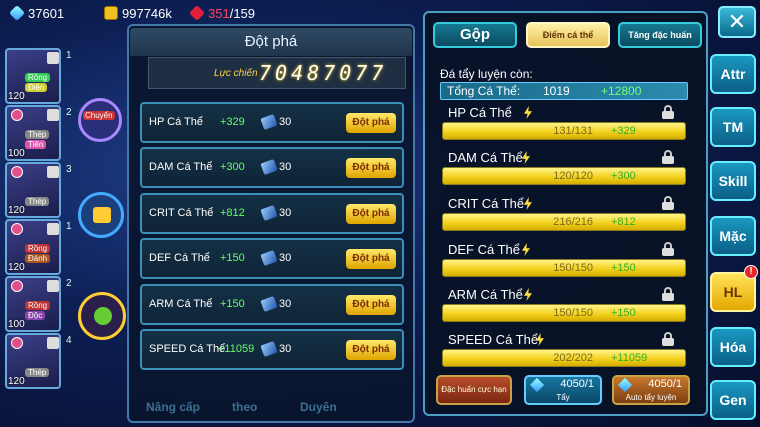  I want to click on gold-value: 997746k, so click(147, 13).